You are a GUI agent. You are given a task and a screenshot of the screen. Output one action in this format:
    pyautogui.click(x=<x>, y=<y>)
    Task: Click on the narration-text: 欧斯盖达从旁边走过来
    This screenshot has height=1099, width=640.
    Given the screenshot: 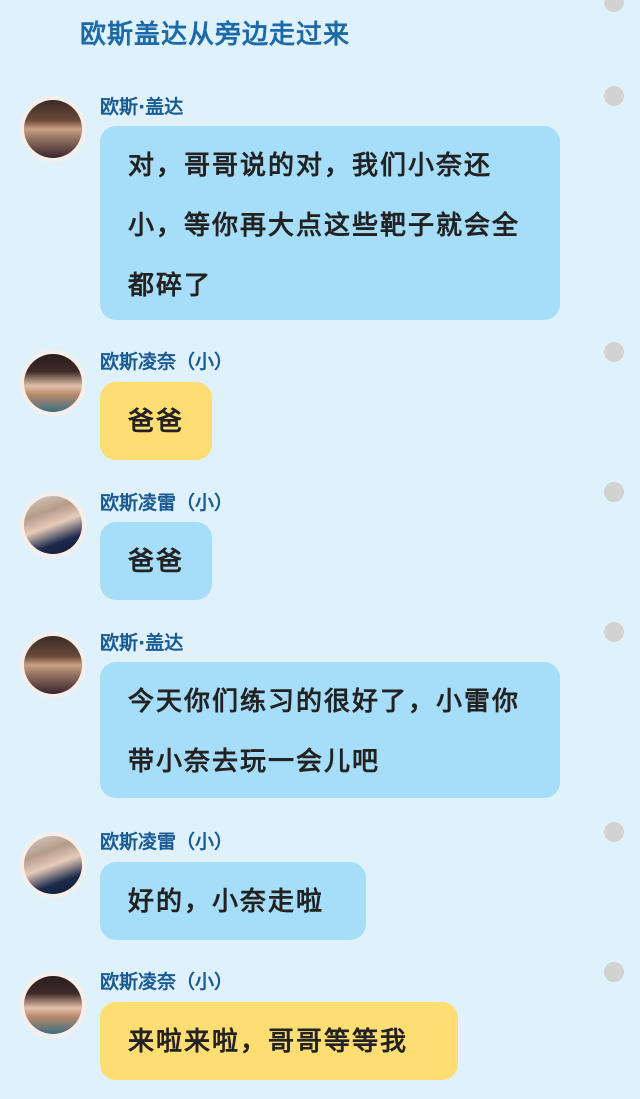 What is the action you would take?
    pyautogui.click(x=215, y=35)
    